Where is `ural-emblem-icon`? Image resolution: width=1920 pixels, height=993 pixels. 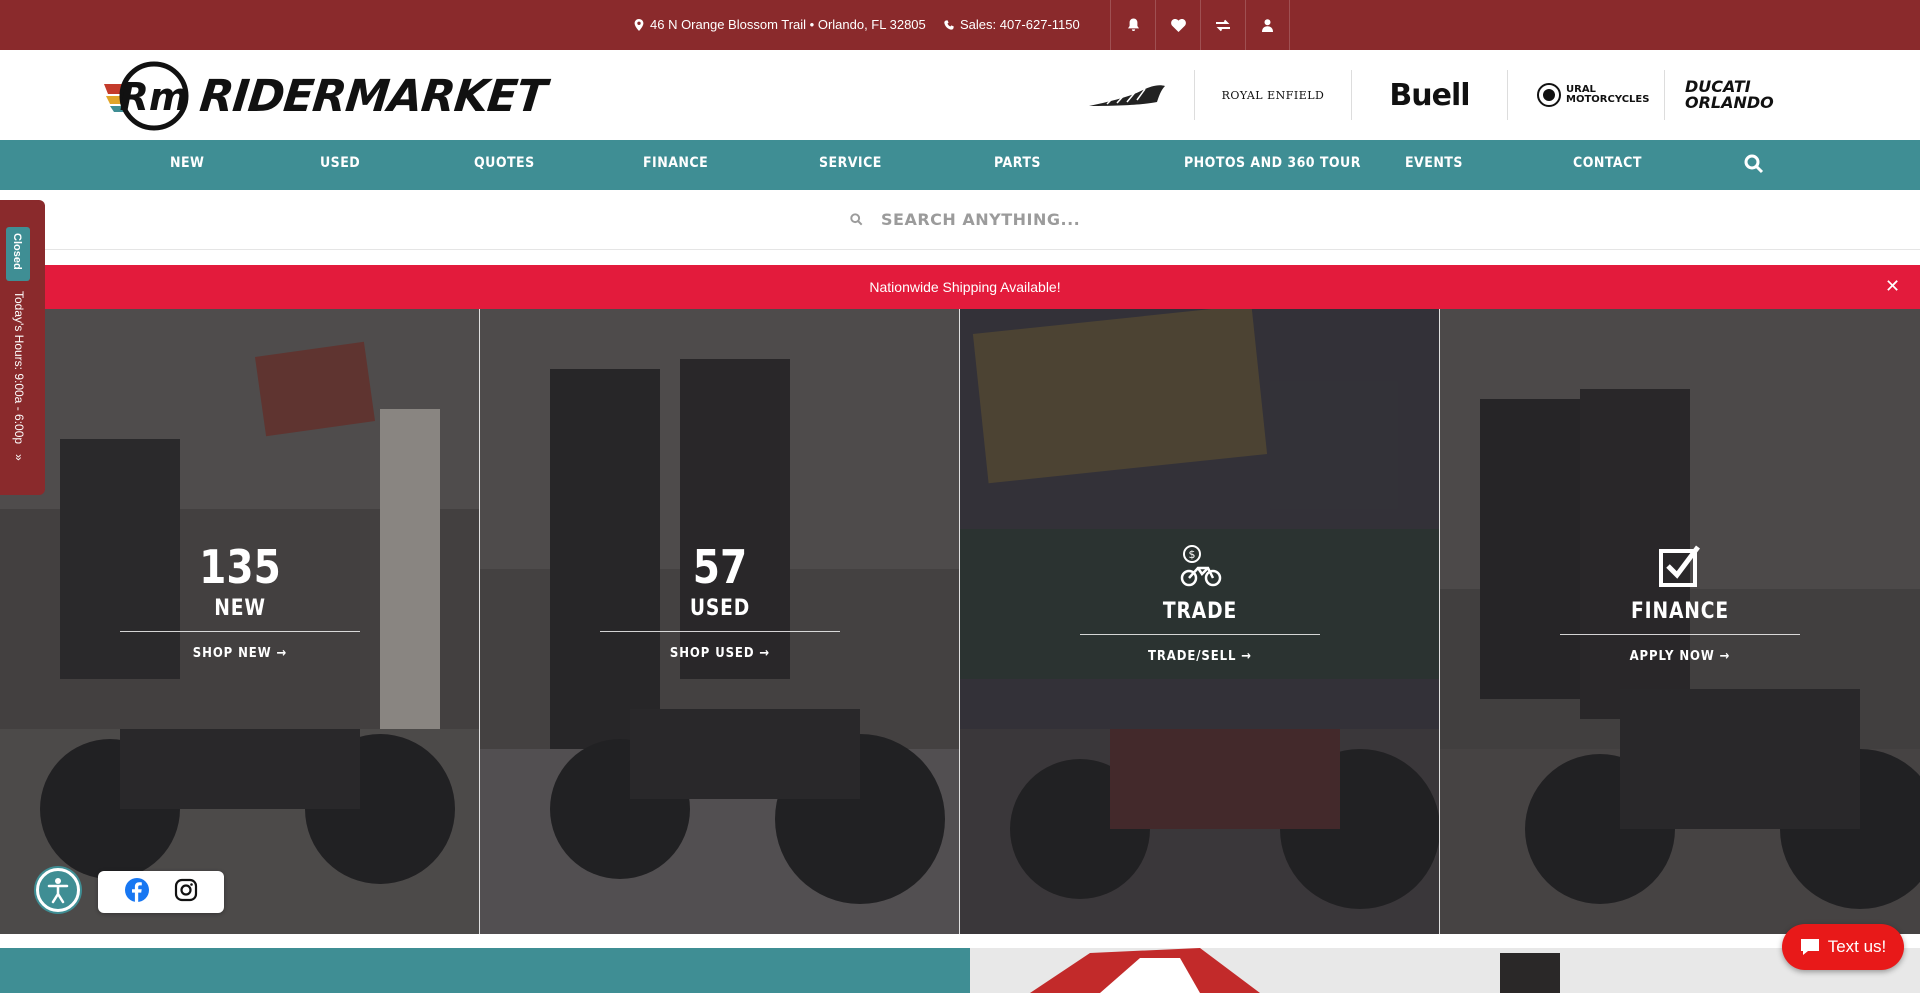
ural-emblem-icon is located at coordinates (1549, 95).